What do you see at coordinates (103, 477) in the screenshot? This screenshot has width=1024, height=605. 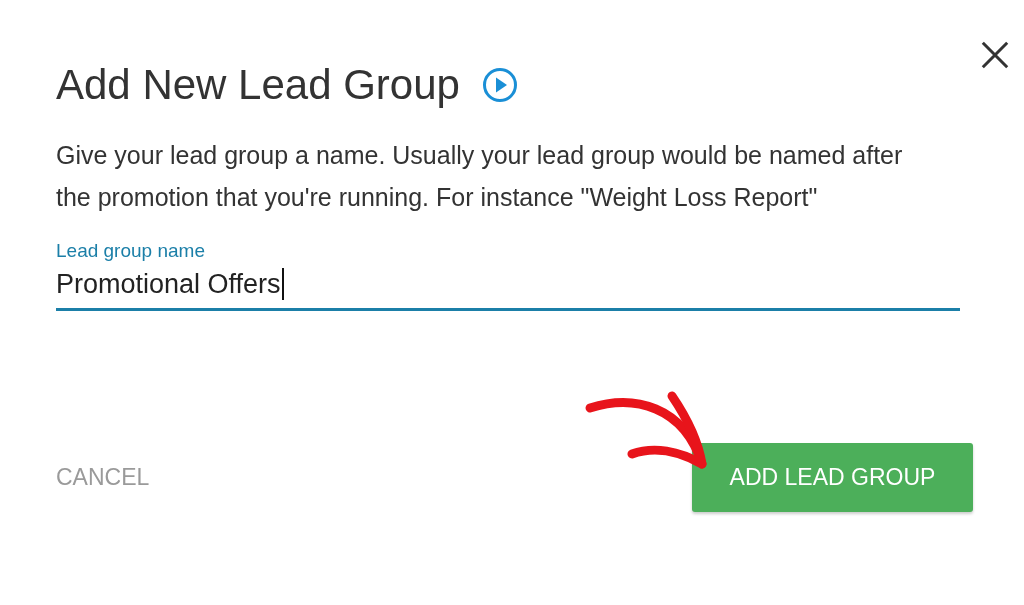 I see `cancel-button: CANCEL` at bounding box center [103, 477].